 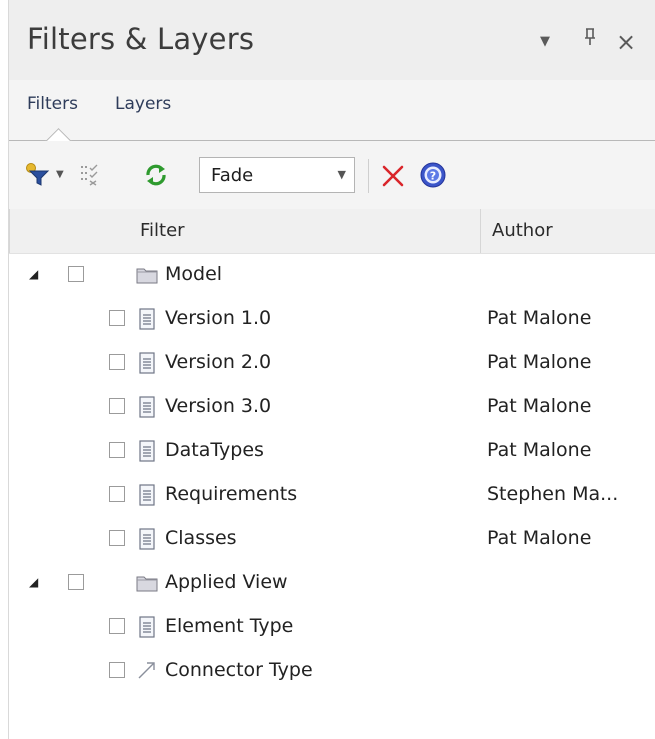 I want to click on tree-item-row: Element Type, so click(x=332, y=627).